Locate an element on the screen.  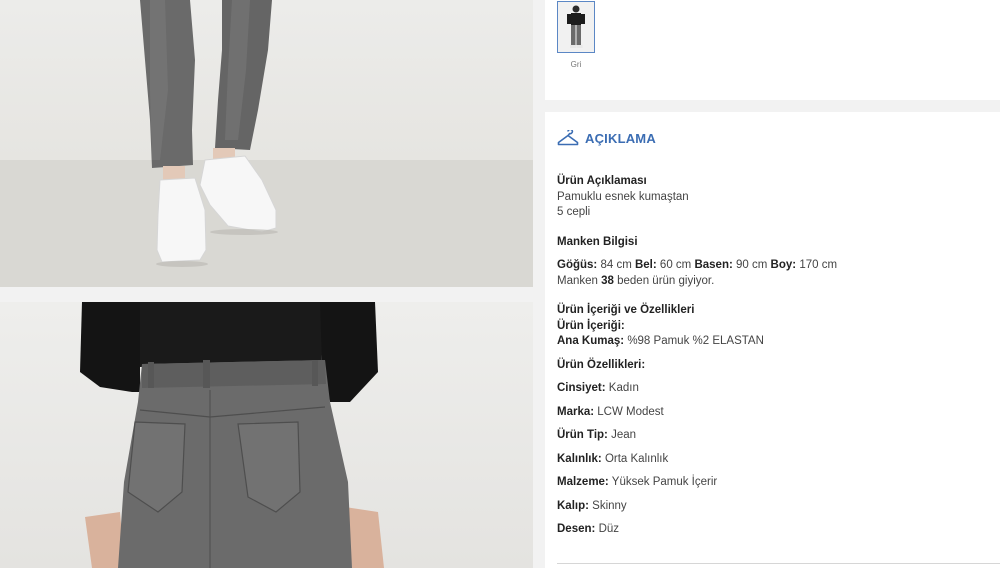
feature-value: LCW Modest is located at coordinates (630, 411).